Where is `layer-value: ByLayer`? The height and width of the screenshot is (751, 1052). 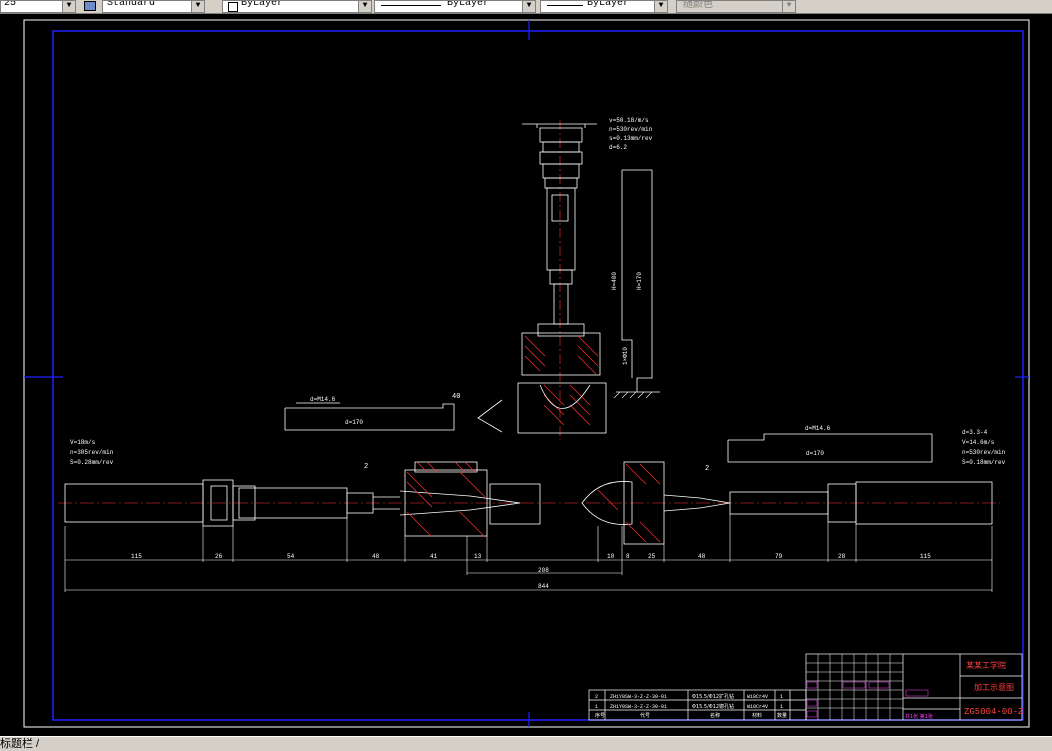
layer-value: ByLayer is located at coordinates (262, 4).